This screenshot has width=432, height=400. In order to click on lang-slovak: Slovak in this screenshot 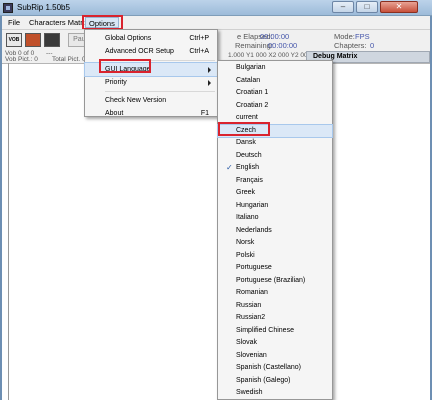, I will do `click(275, 343)`.